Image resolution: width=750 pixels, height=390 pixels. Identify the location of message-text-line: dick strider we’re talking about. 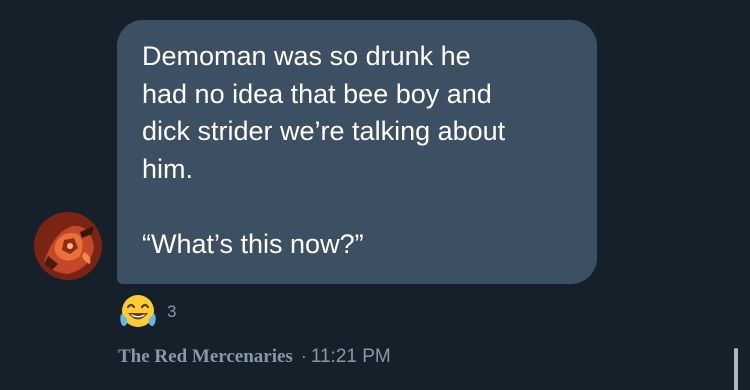
(324, 131).